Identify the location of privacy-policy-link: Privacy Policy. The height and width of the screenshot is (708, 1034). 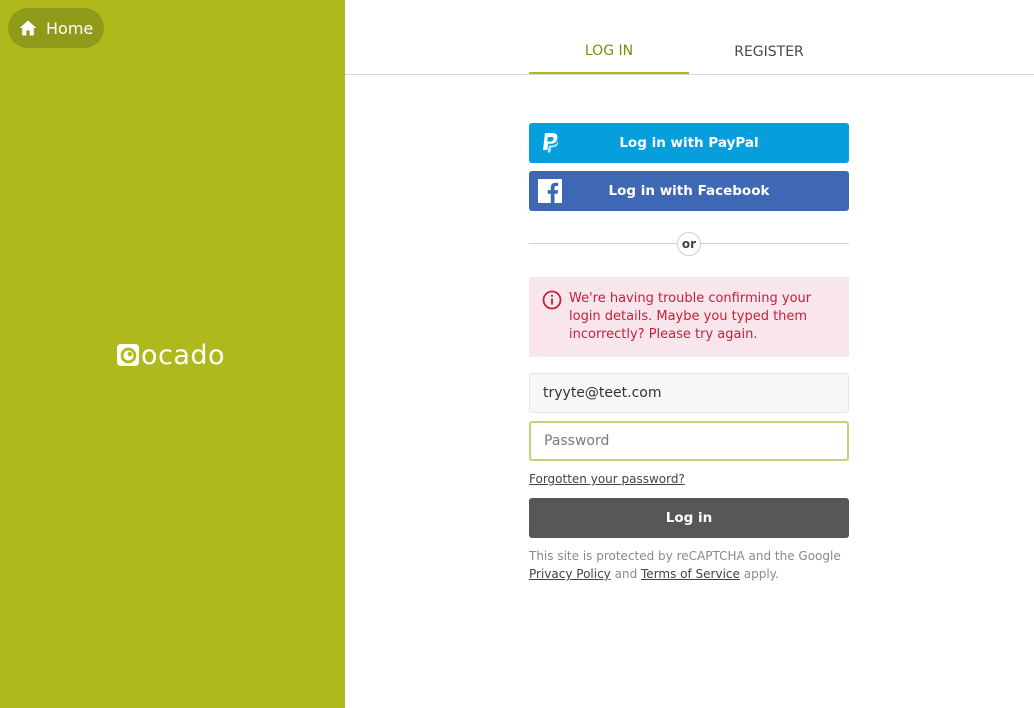
(570, 574).